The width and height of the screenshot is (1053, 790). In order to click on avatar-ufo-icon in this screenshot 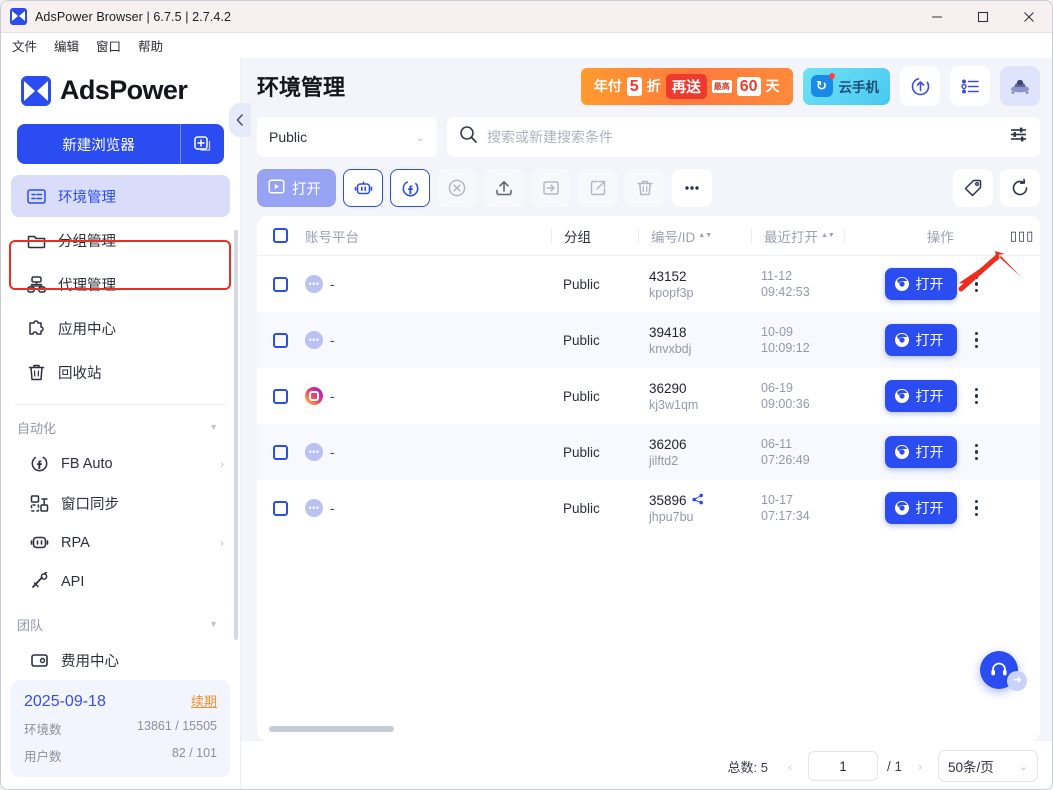, I will do `click(1020, 86)`.